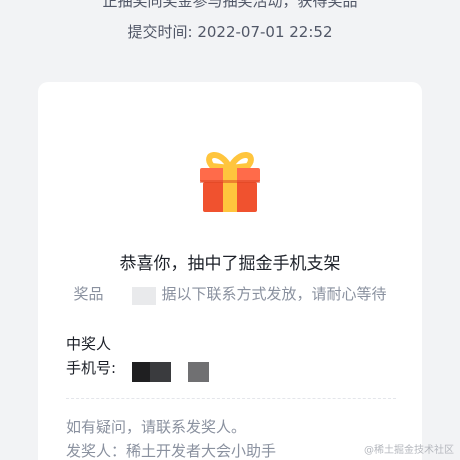 The width and height of the screenshot is (460, 460). What do you see at coordinates (409, 450) in the screenshot?
I see `watermark: @稀土掘金技术社区` at bounding box center [409, 450].